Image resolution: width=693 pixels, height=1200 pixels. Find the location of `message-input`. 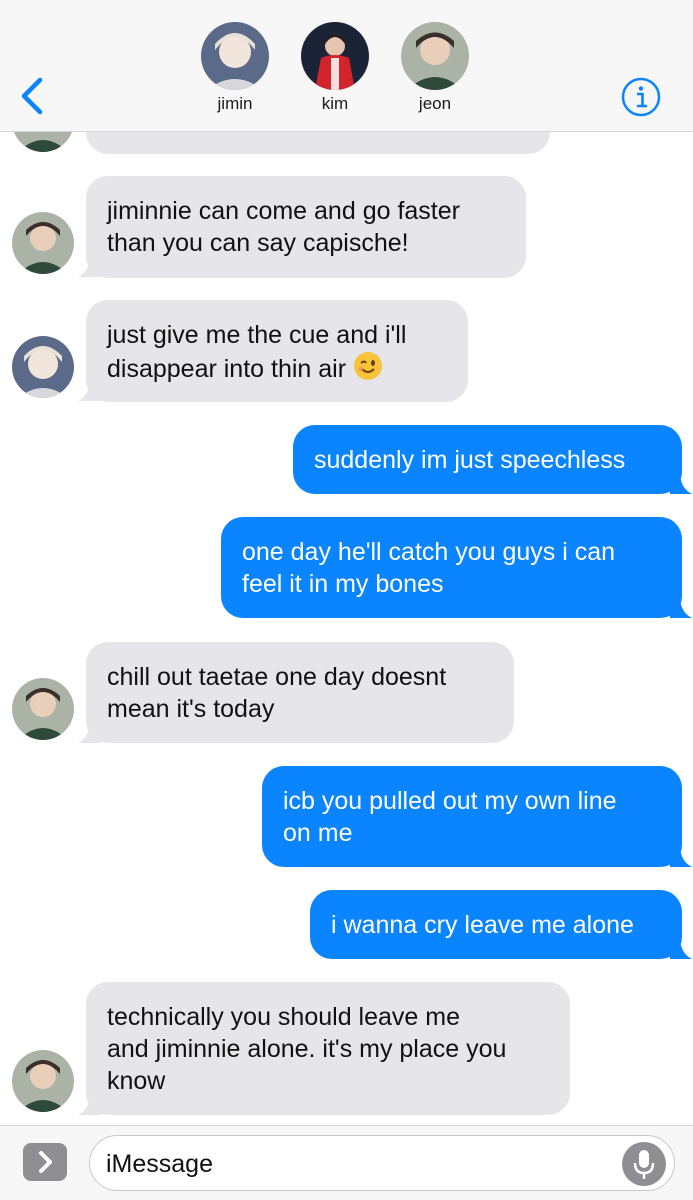

message-input is located at coordinates (356, 1164).